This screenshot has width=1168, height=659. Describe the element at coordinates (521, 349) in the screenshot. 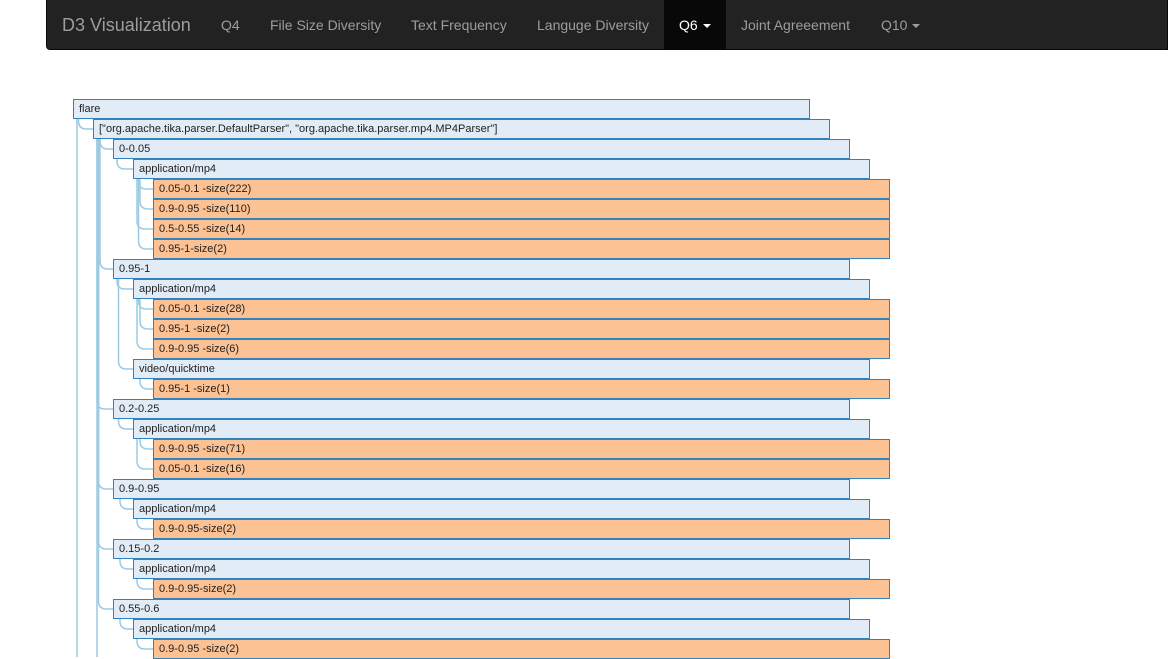

I see `tree-leaf-node: 0.9-0.95 -size(6)` at that location.